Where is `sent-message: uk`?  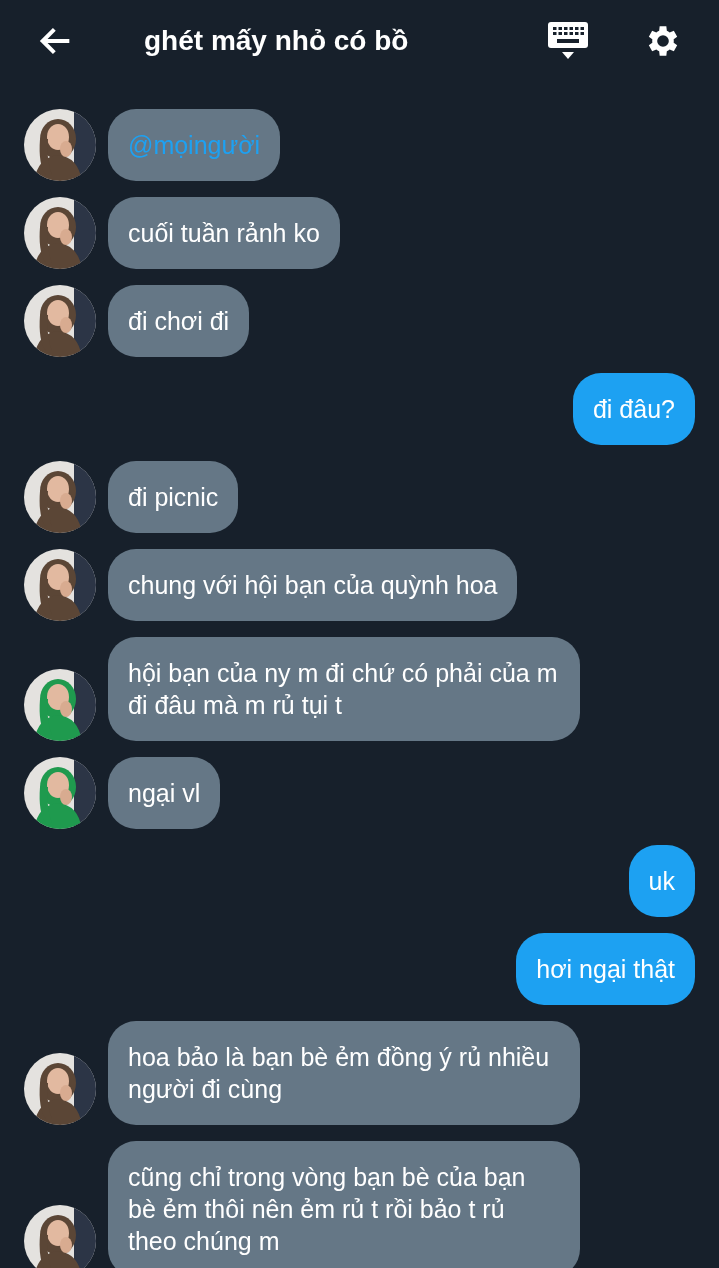
sent-message: uk is located at coordinates (661, 881).